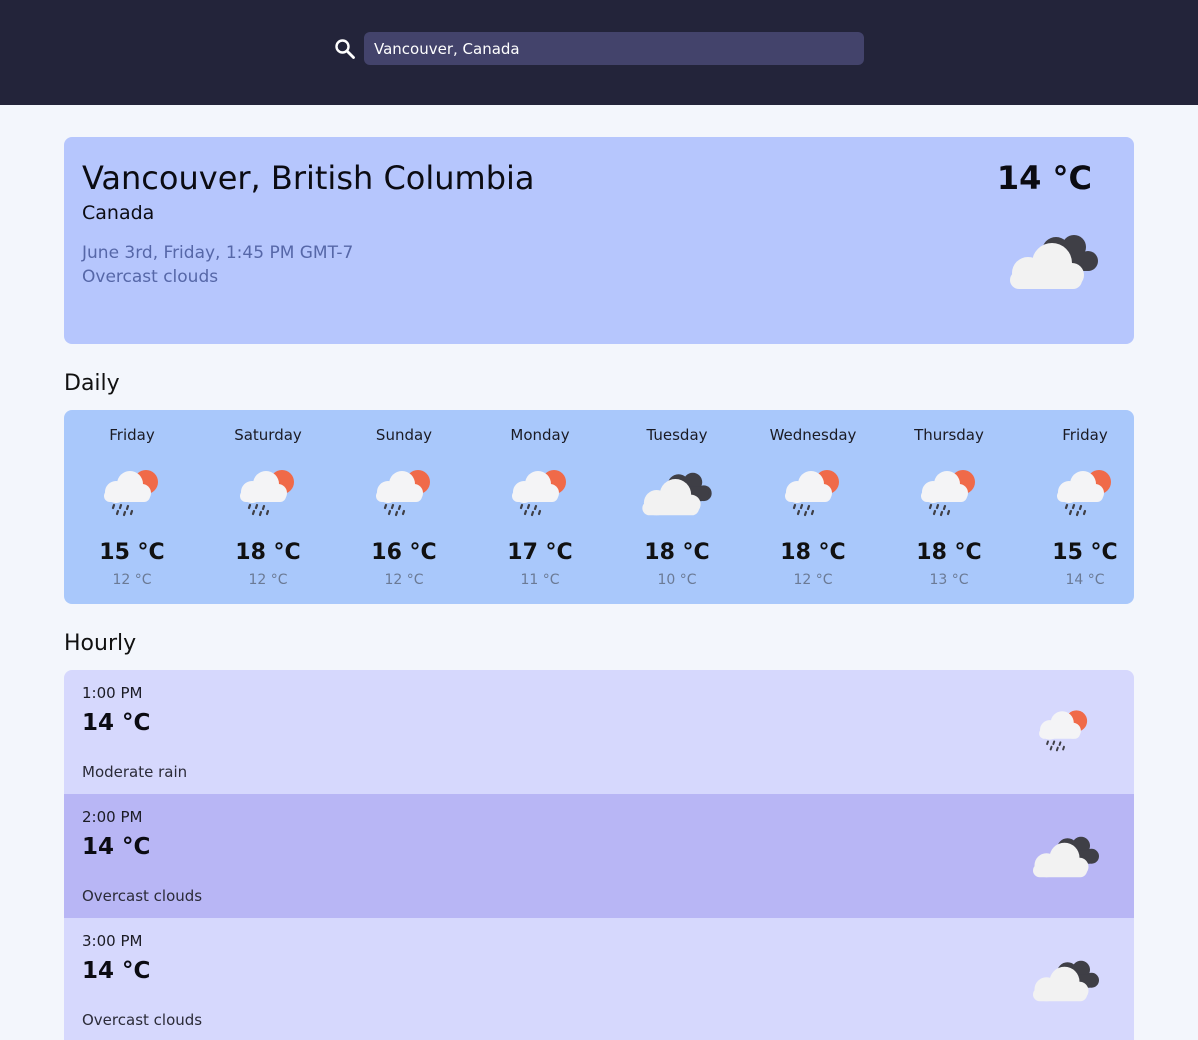  Describe the element at coordinates (112, 941) in the screenshot. I see `hour-time: 3:00 PM` at that location.